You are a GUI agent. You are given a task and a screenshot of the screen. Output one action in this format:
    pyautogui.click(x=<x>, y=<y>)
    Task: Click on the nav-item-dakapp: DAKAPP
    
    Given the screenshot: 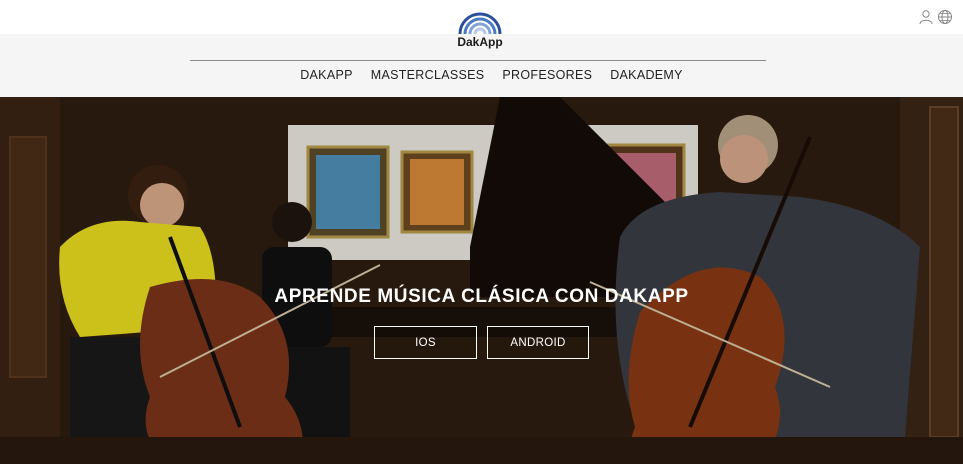 What is the action you would take?
    pyautogui.click(x=326, y=75)
    